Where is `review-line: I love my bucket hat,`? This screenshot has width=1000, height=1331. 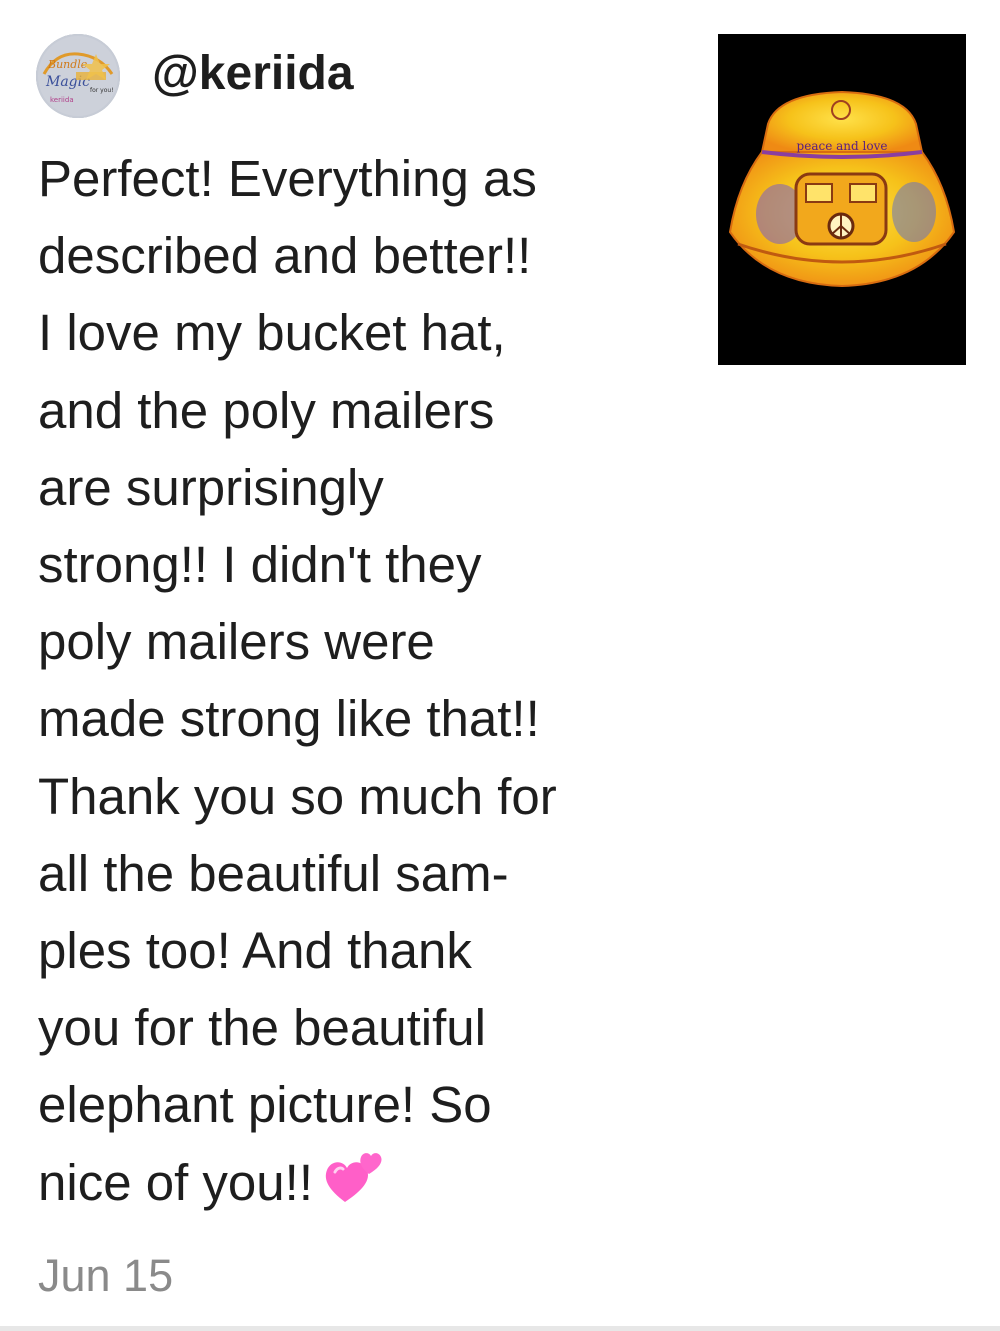 review-line: I love my bucket hat, is located at coordinates (272, 333).